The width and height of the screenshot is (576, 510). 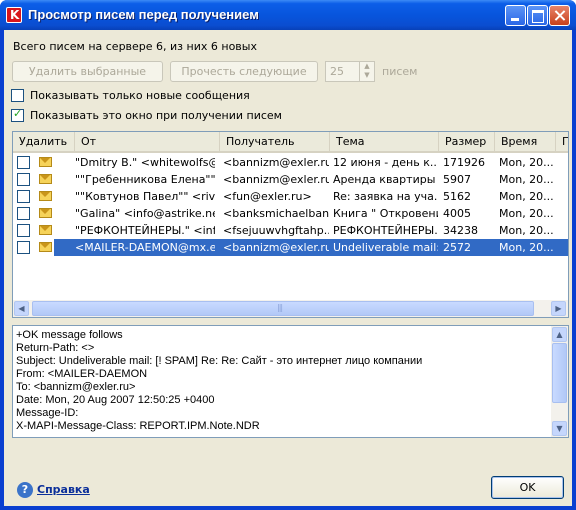 I want to click on close-button, so click(x=559, y=15).